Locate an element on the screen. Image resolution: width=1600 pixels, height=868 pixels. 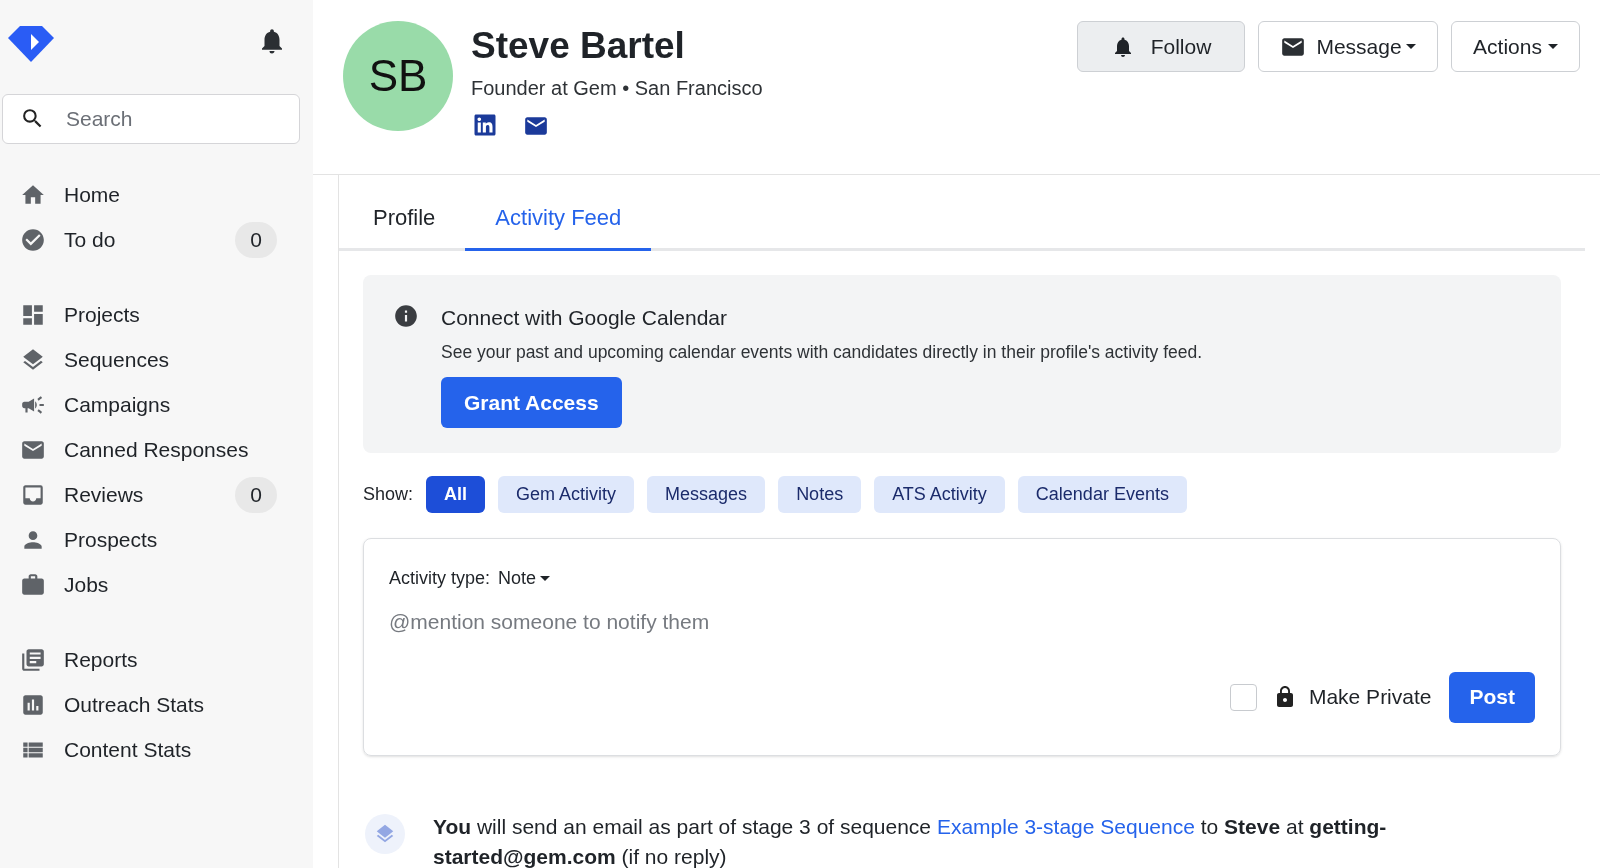
linkedin-icon is located at coordinates (485, 125).